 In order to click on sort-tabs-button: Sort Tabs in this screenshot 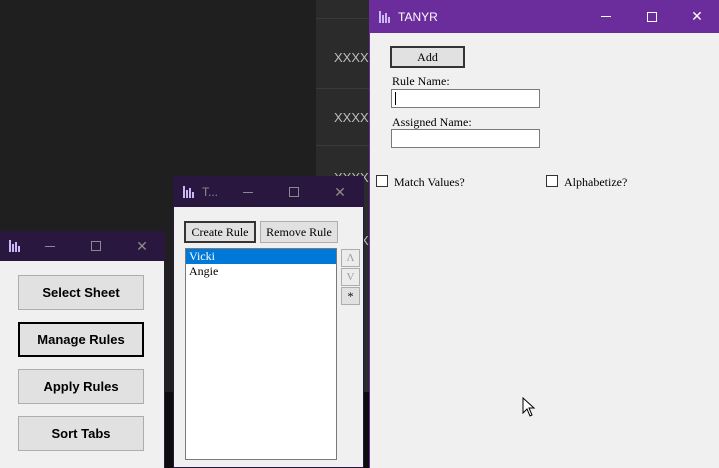, I will do `click(81, 433)`.